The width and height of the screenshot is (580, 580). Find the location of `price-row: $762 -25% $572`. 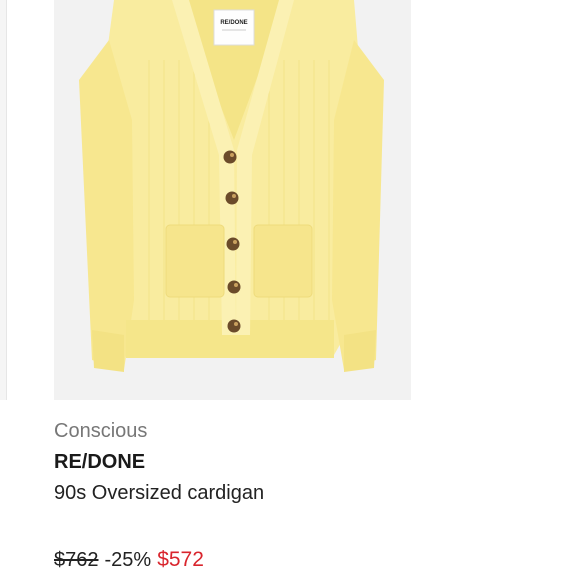

price-row: $762 -25% $572 is located at coordinates (289, 560).